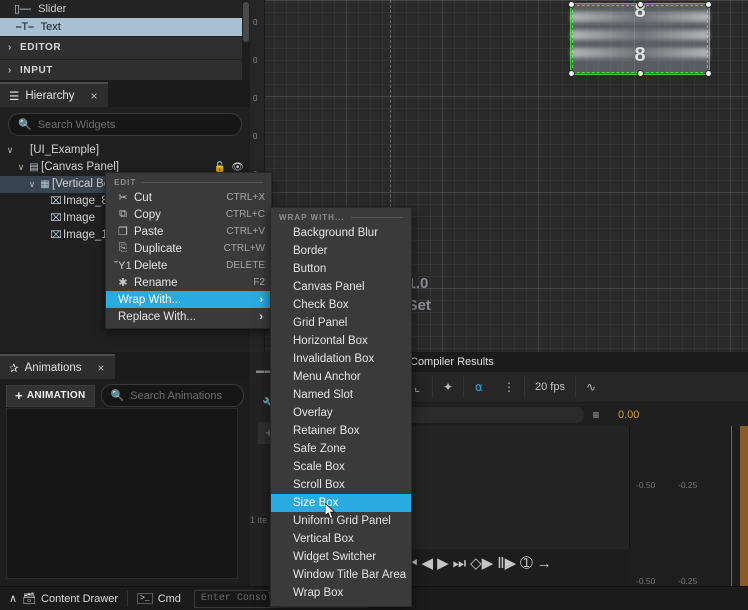 Image resolution: width=748 pixels, height=610 pixels. What do you see at coordinates (341, 251) in the screenshot?
I see `submenu-item: Border` at bounding box center [341, 251].